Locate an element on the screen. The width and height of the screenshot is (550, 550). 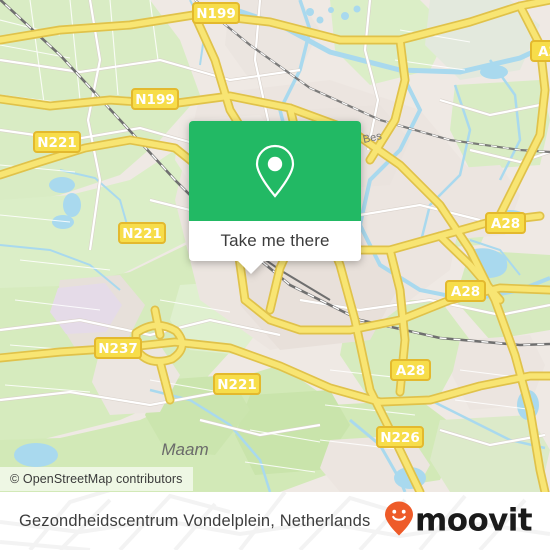
map-pin-icon is located at coordinates (275, 171).